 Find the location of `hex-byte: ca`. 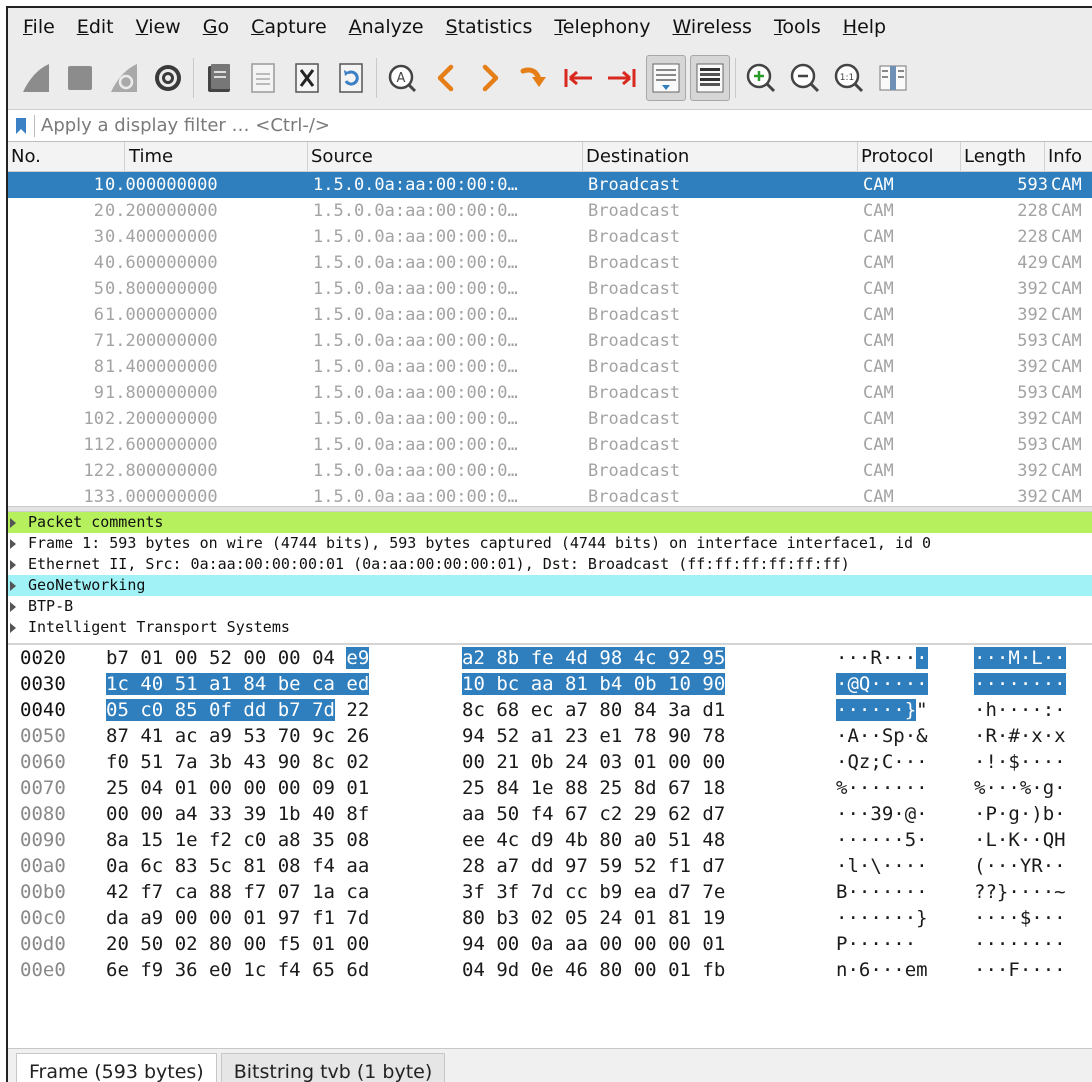

hex-byte: ca is located at coordinates (357, 892).